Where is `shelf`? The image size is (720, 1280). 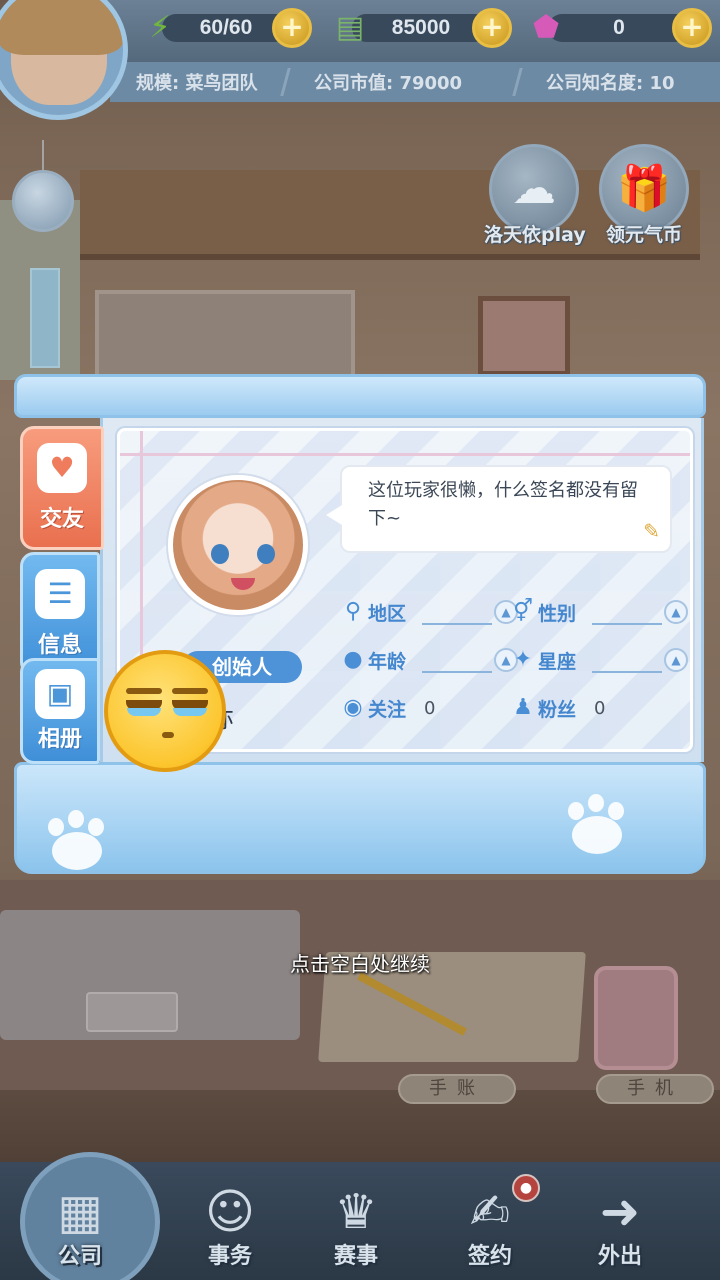
shelf is located at coordinates (225, 335).